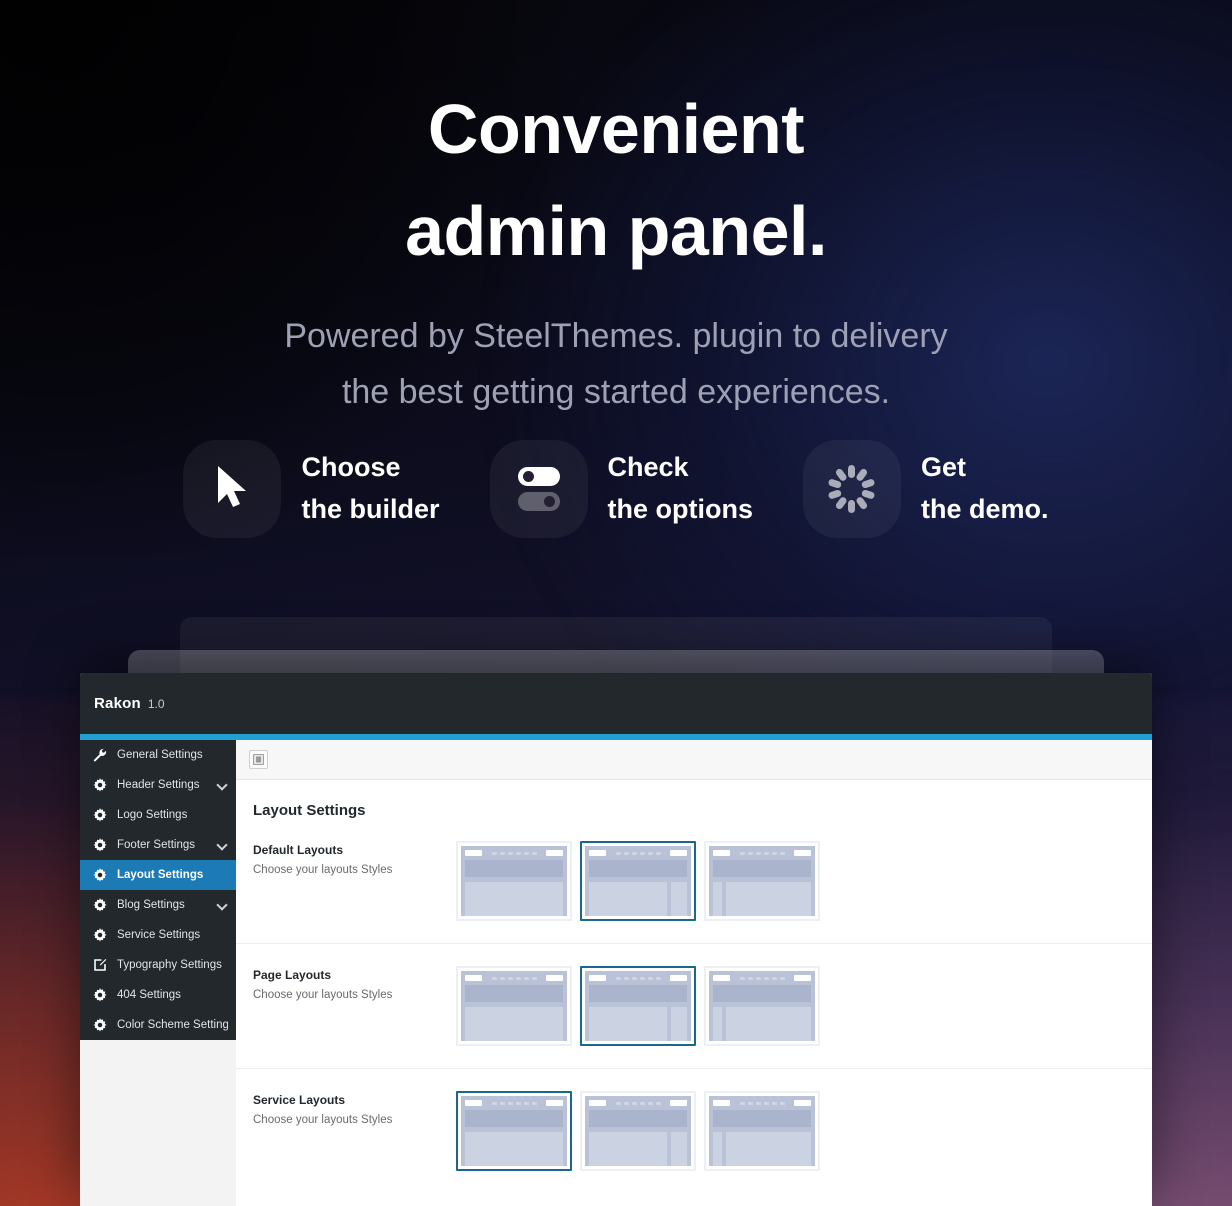  I want to click on toggle-switches-icon, so click(538, 489).